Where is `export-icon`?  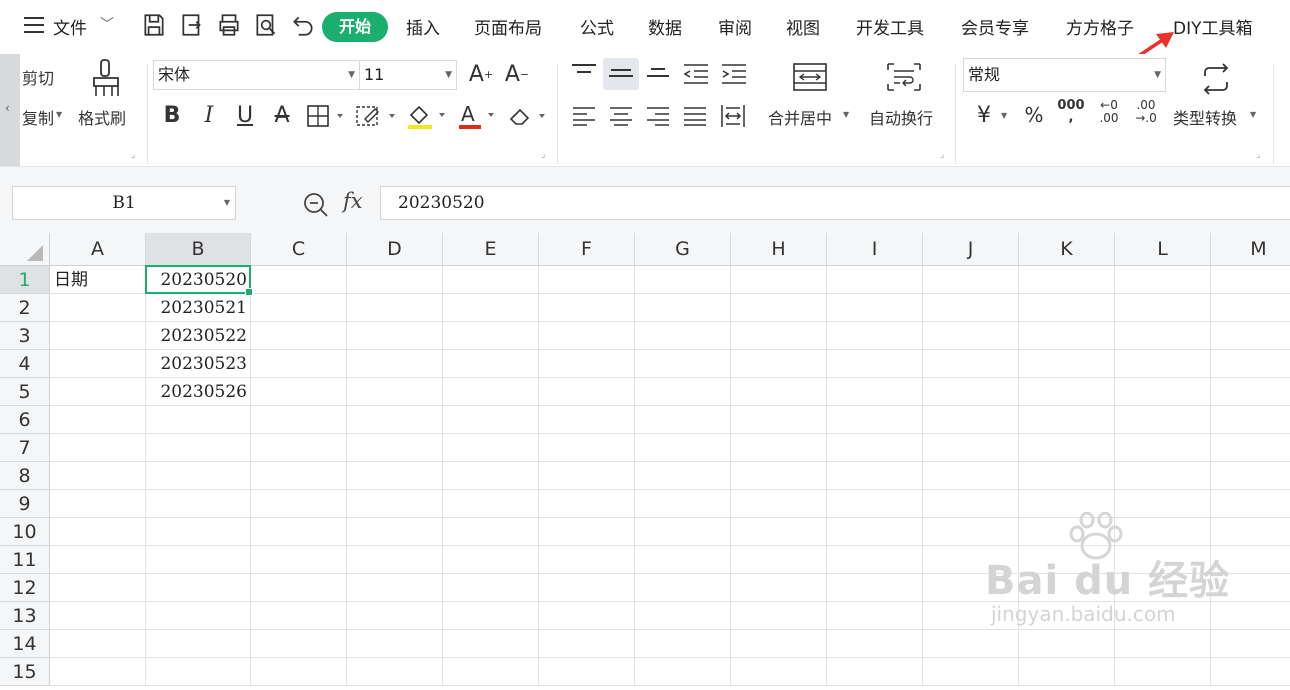
export-icon is located at coordinates (192, 25).